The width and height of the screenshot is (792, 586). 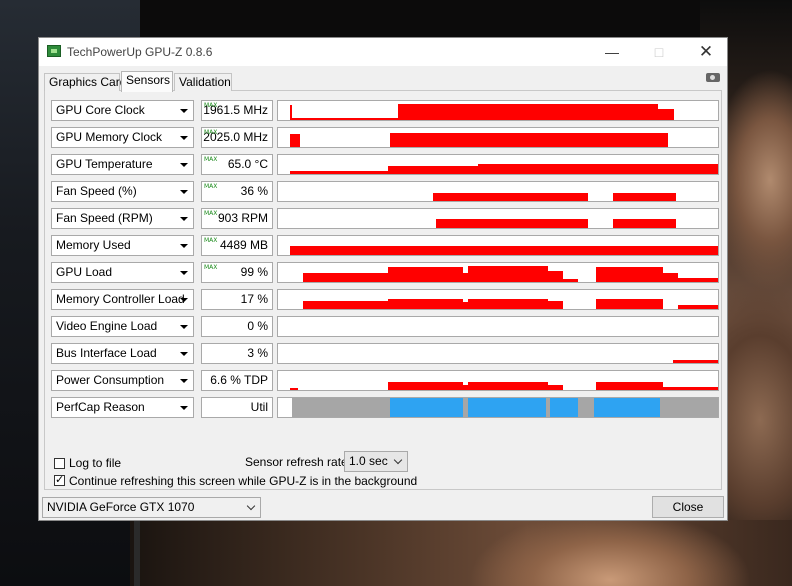 What do you see at coordinates (122, 191) in the screenshot?
I see `sensor-name-dropdown: Fan Speed (%)` at bounding box center [122, 191].